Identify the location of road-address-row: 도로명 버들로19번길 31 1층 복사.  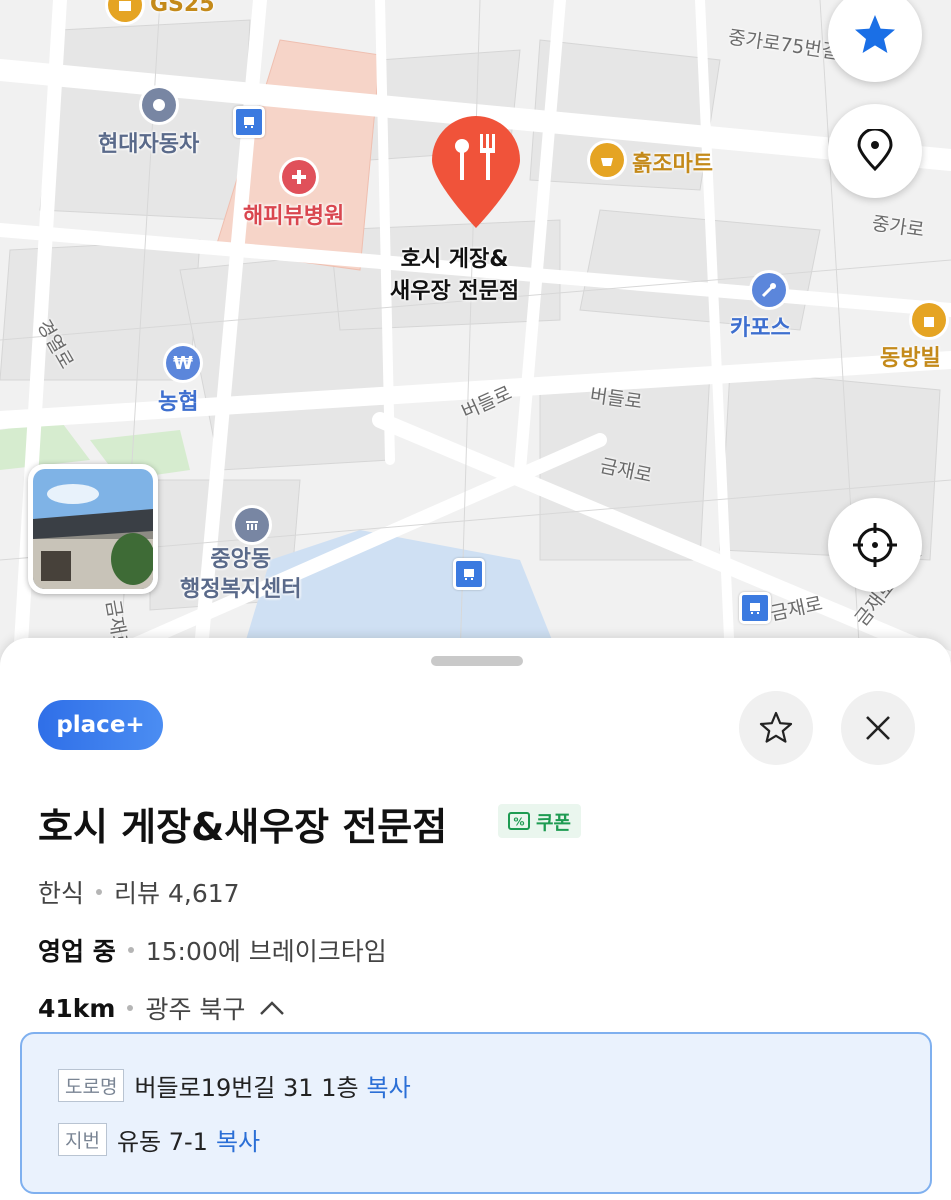
(234, 1085).